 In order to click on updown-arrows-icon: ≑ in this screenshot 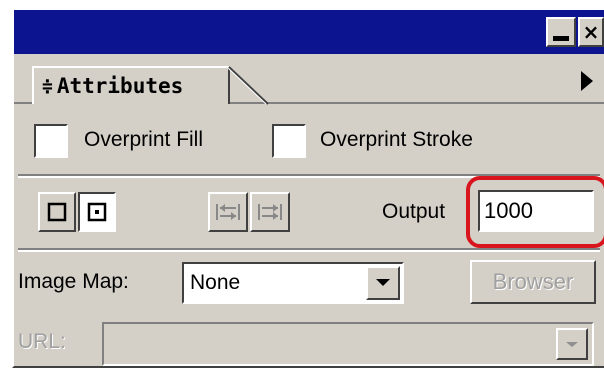, I will do `click(47, 86)`.